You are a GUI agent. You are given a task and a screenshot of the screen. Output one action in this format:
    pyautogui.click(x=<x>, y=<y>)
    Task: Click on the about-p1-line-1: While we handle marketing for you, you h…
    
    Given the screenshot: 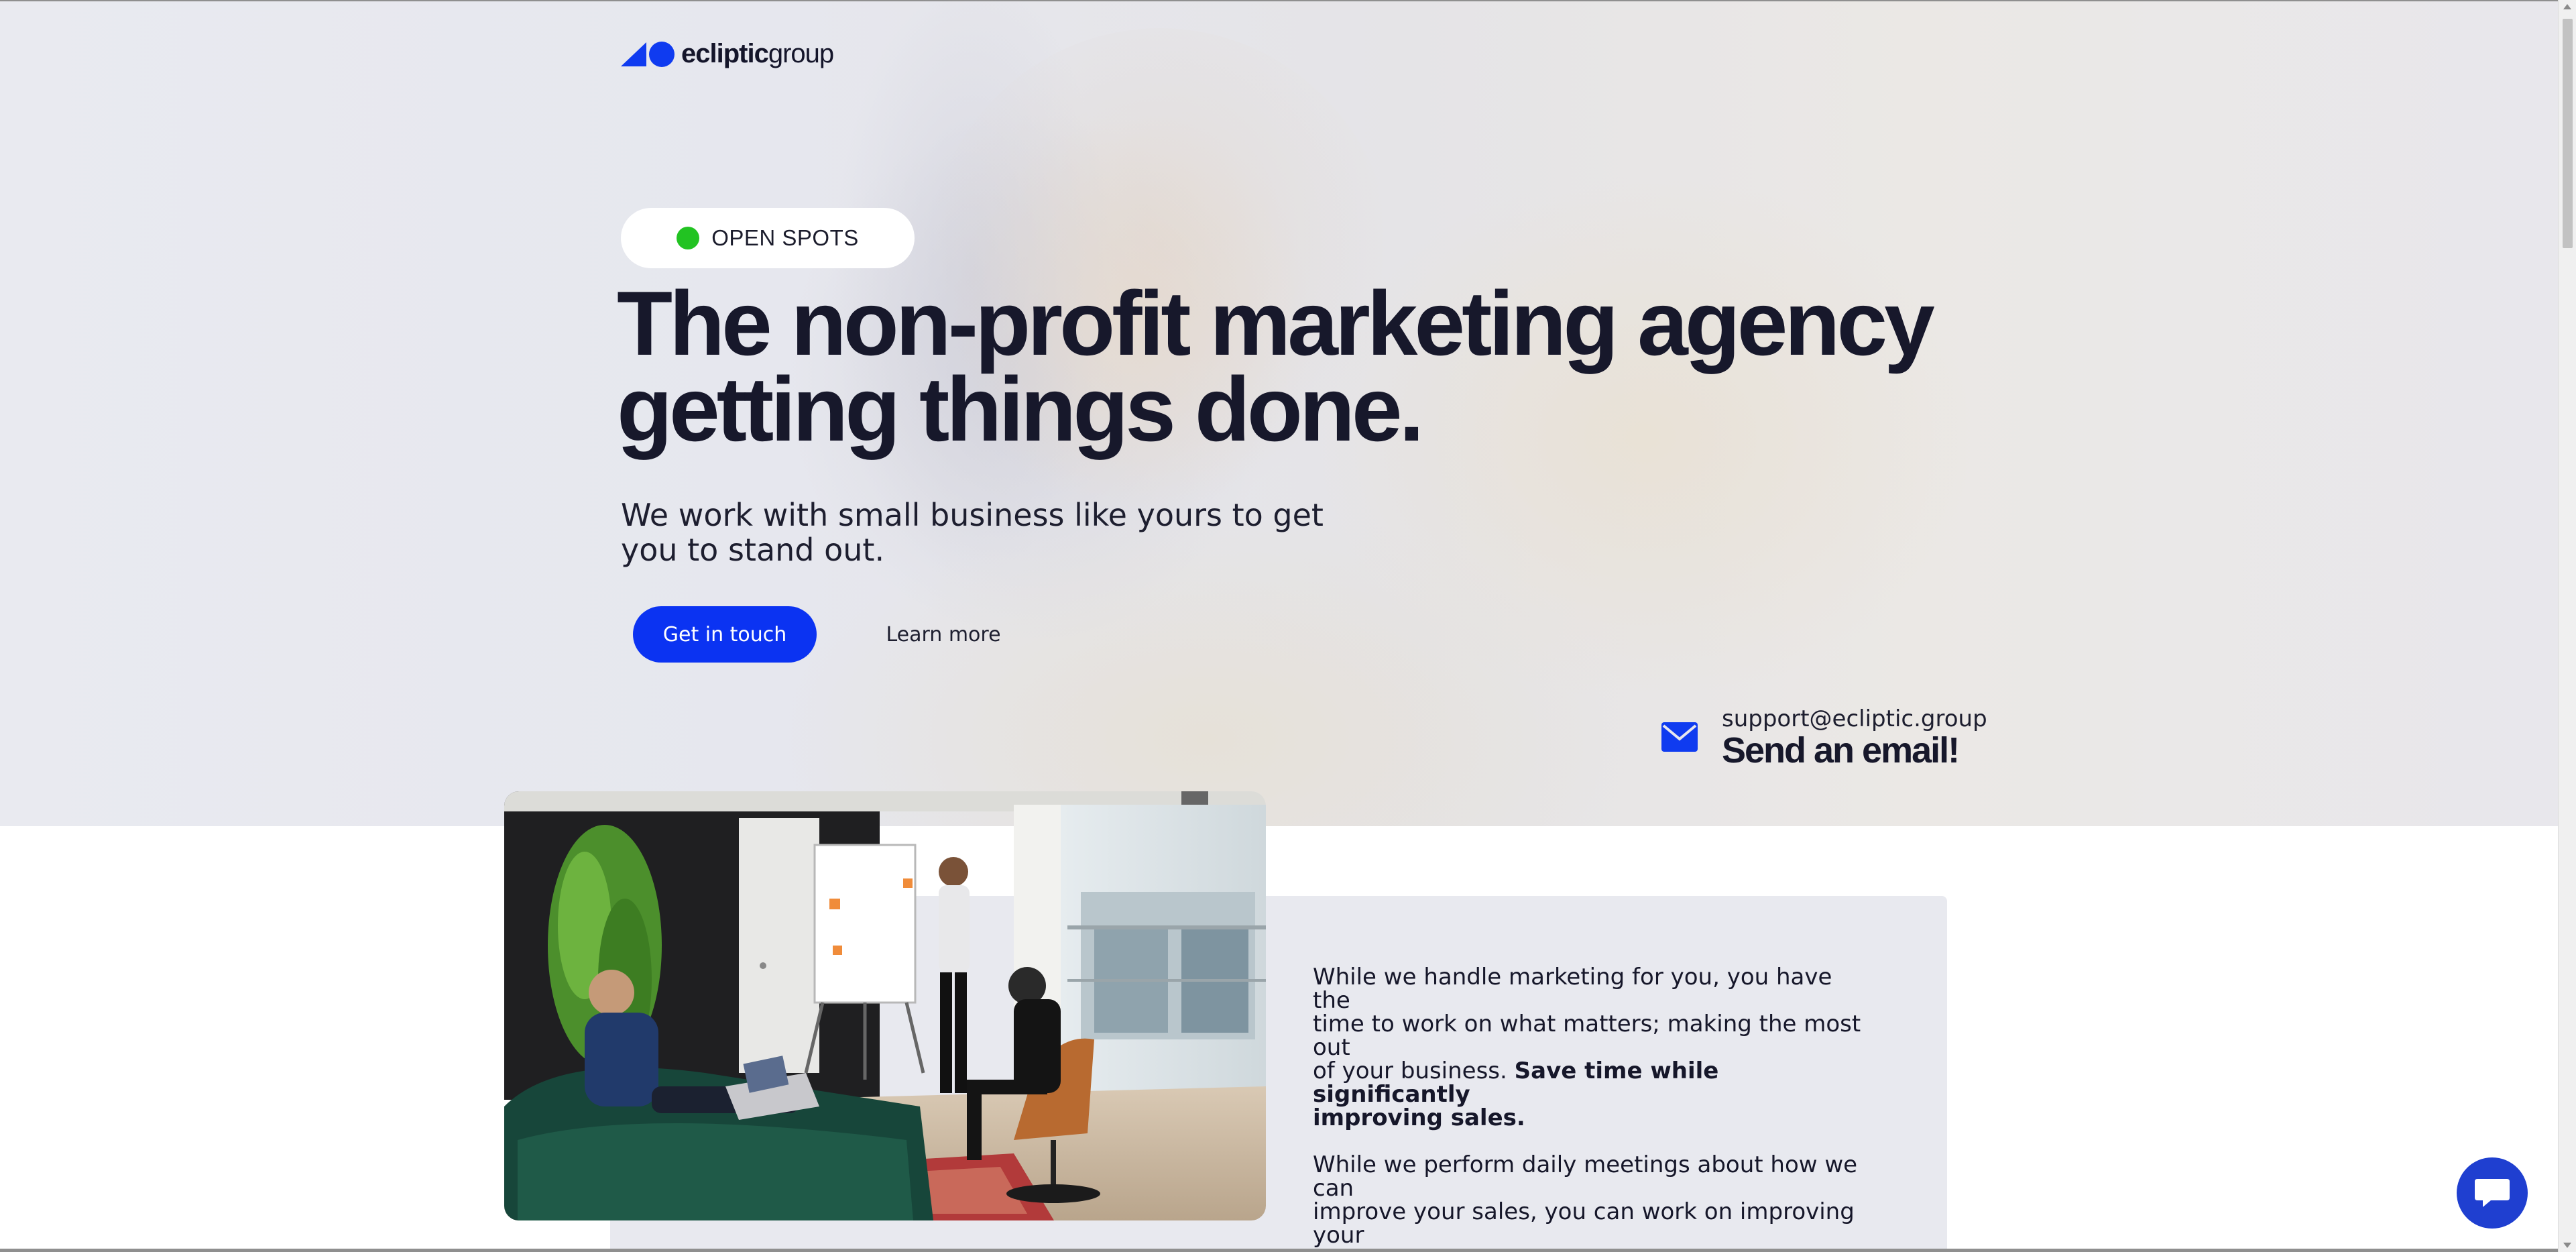 What is the action you would take?
    pyautogui.click(x=1572, y=989)
    